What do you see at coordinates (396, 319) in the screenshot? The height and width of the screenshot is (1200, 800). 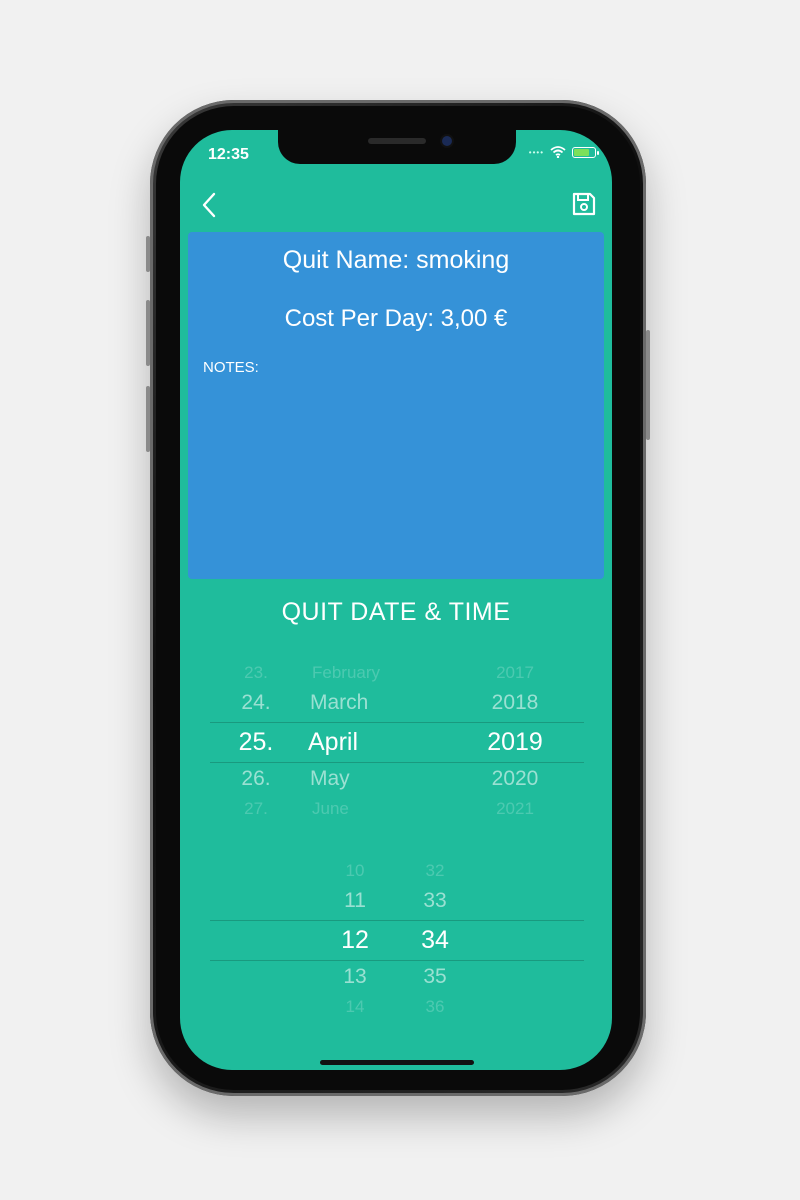 I see `cost-per-day-text: Cost Per Day: 3,00 €` at bounding box center [396, 319].